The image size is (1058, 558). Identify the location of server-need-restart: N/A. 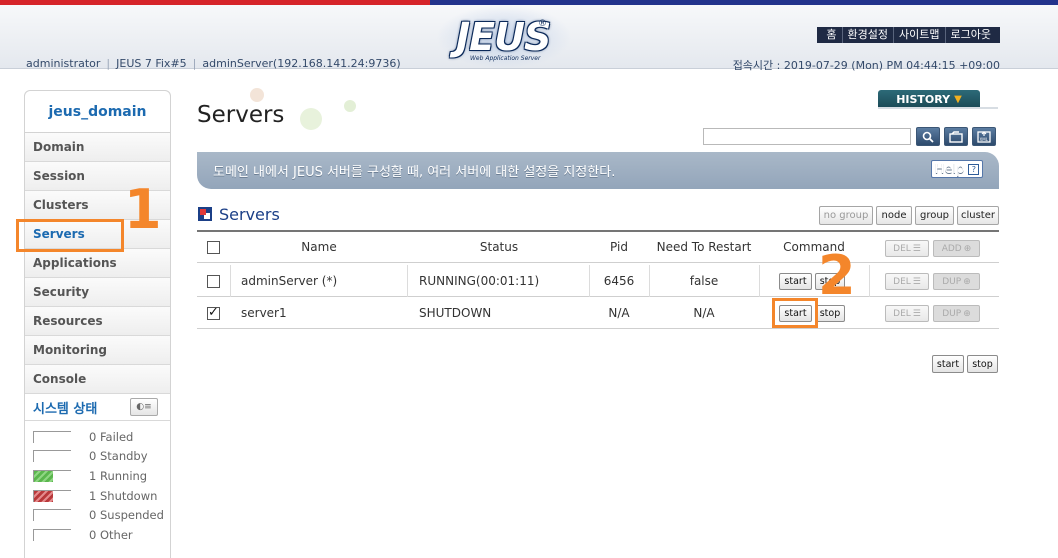
(704, 313).